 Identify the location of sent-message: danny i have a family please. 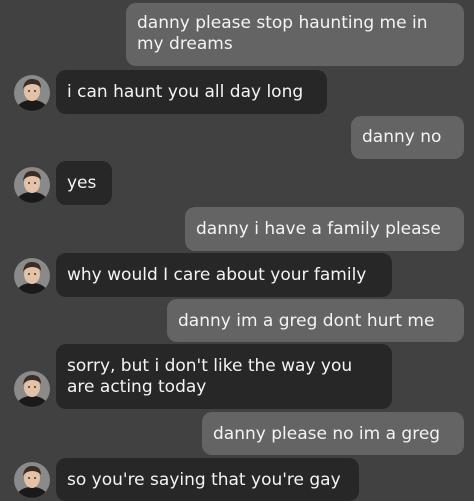
(324, 229).